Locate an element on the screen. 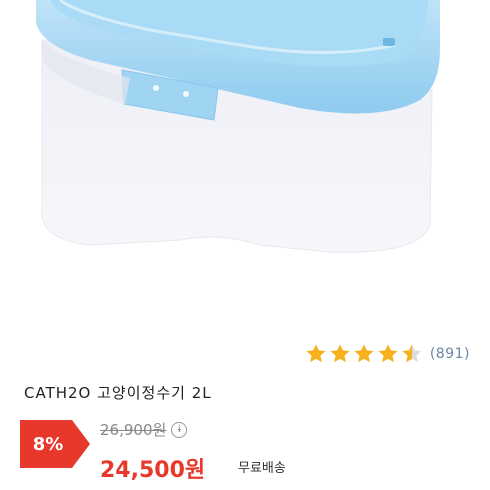  rating: (891) is located at coordinates (387, 354).